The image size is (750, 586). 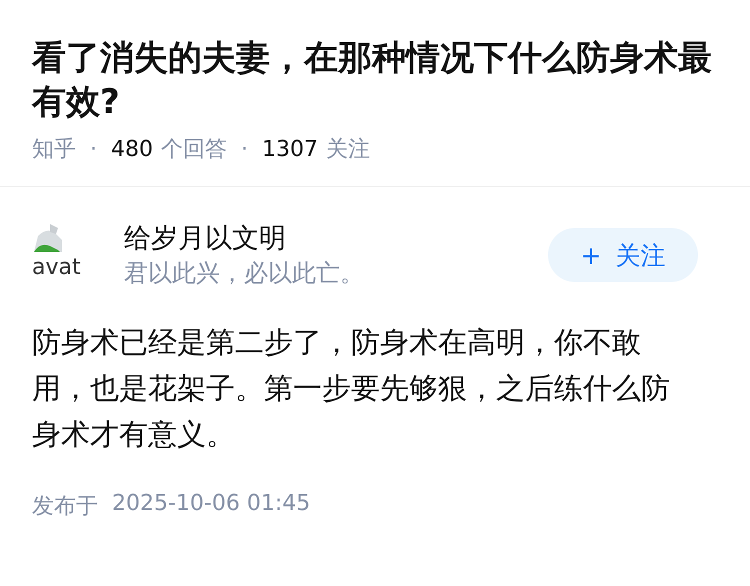 What do you see at coordinates (290, 149) in the screenshot?
I see `followers-count: 1307` at bounding box center [290, 149].